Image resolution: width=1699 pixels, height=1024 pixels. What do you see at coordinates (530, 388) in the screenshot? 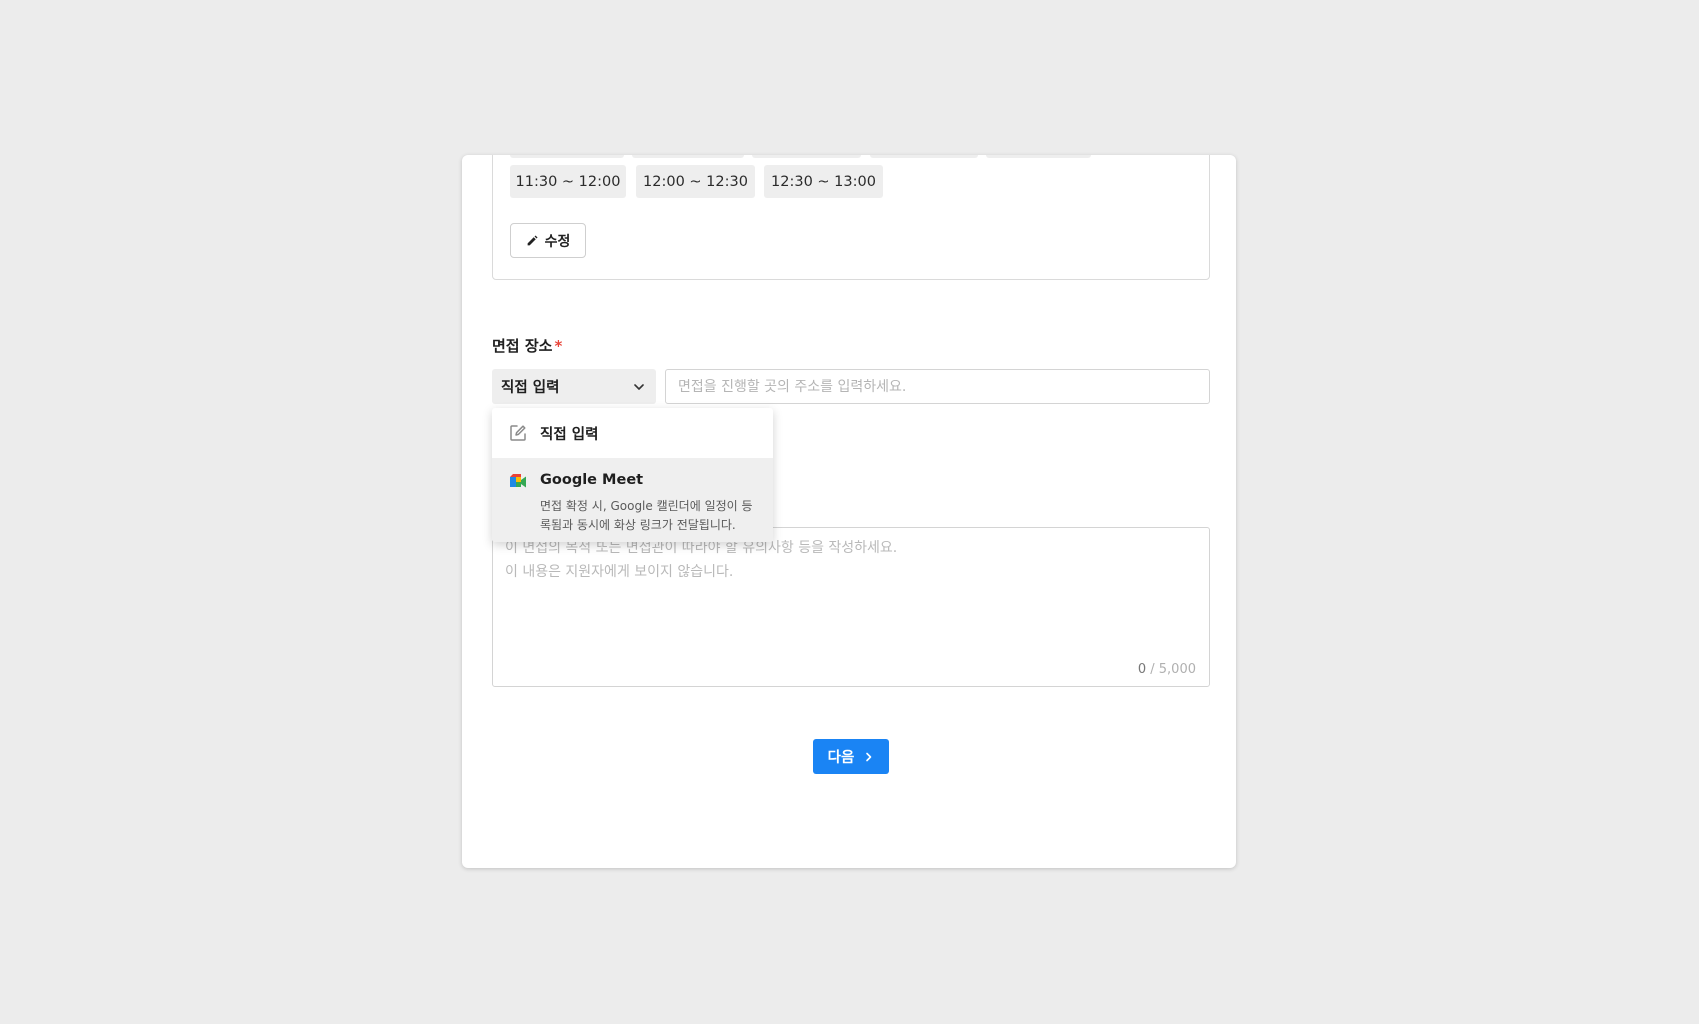
I see `location-type-value: 직접 입력` at bounding box center [530, 388].